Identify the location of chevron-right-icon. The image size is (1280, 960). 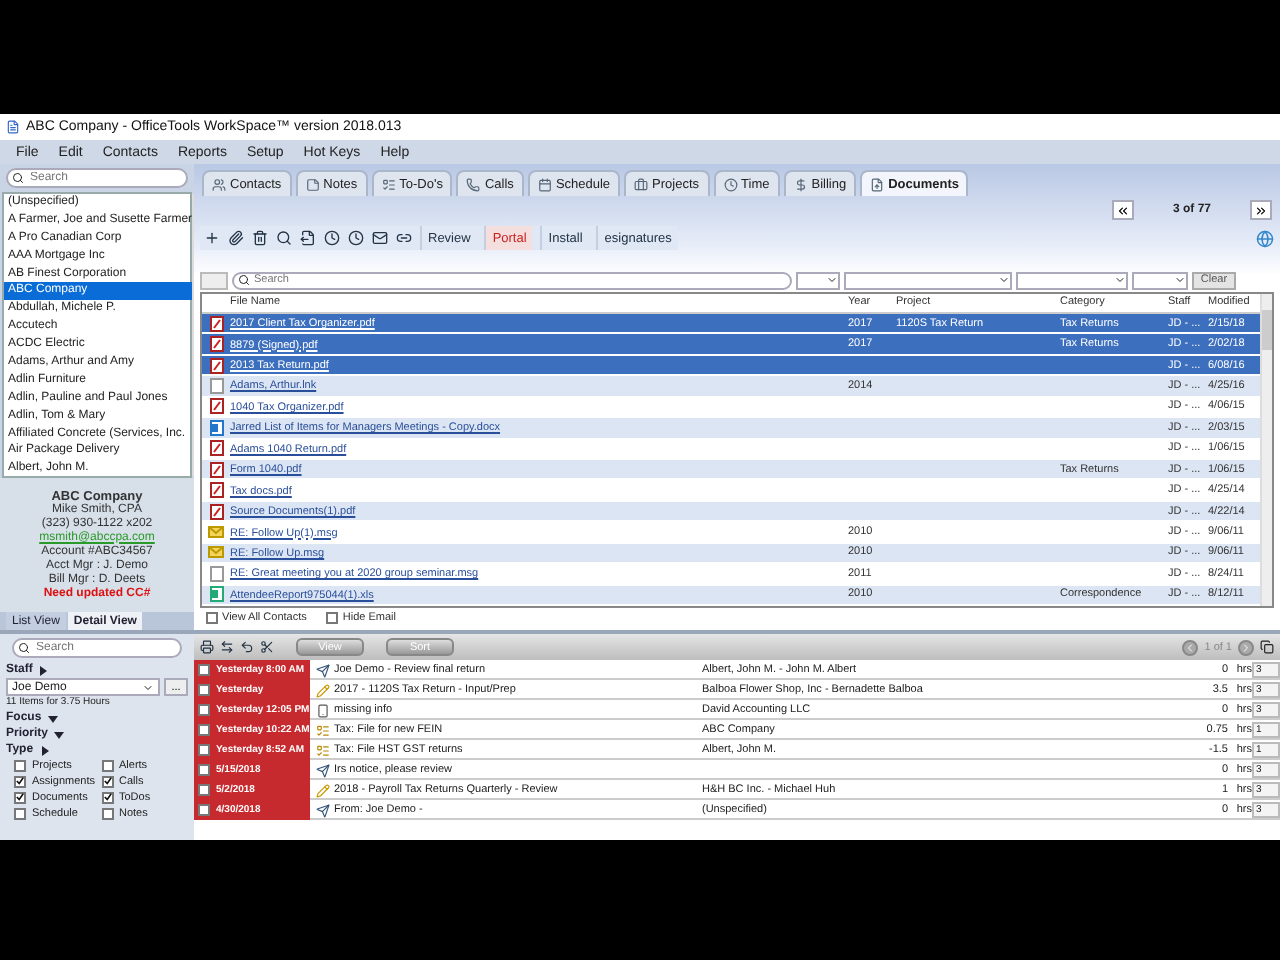
(1246, 647).